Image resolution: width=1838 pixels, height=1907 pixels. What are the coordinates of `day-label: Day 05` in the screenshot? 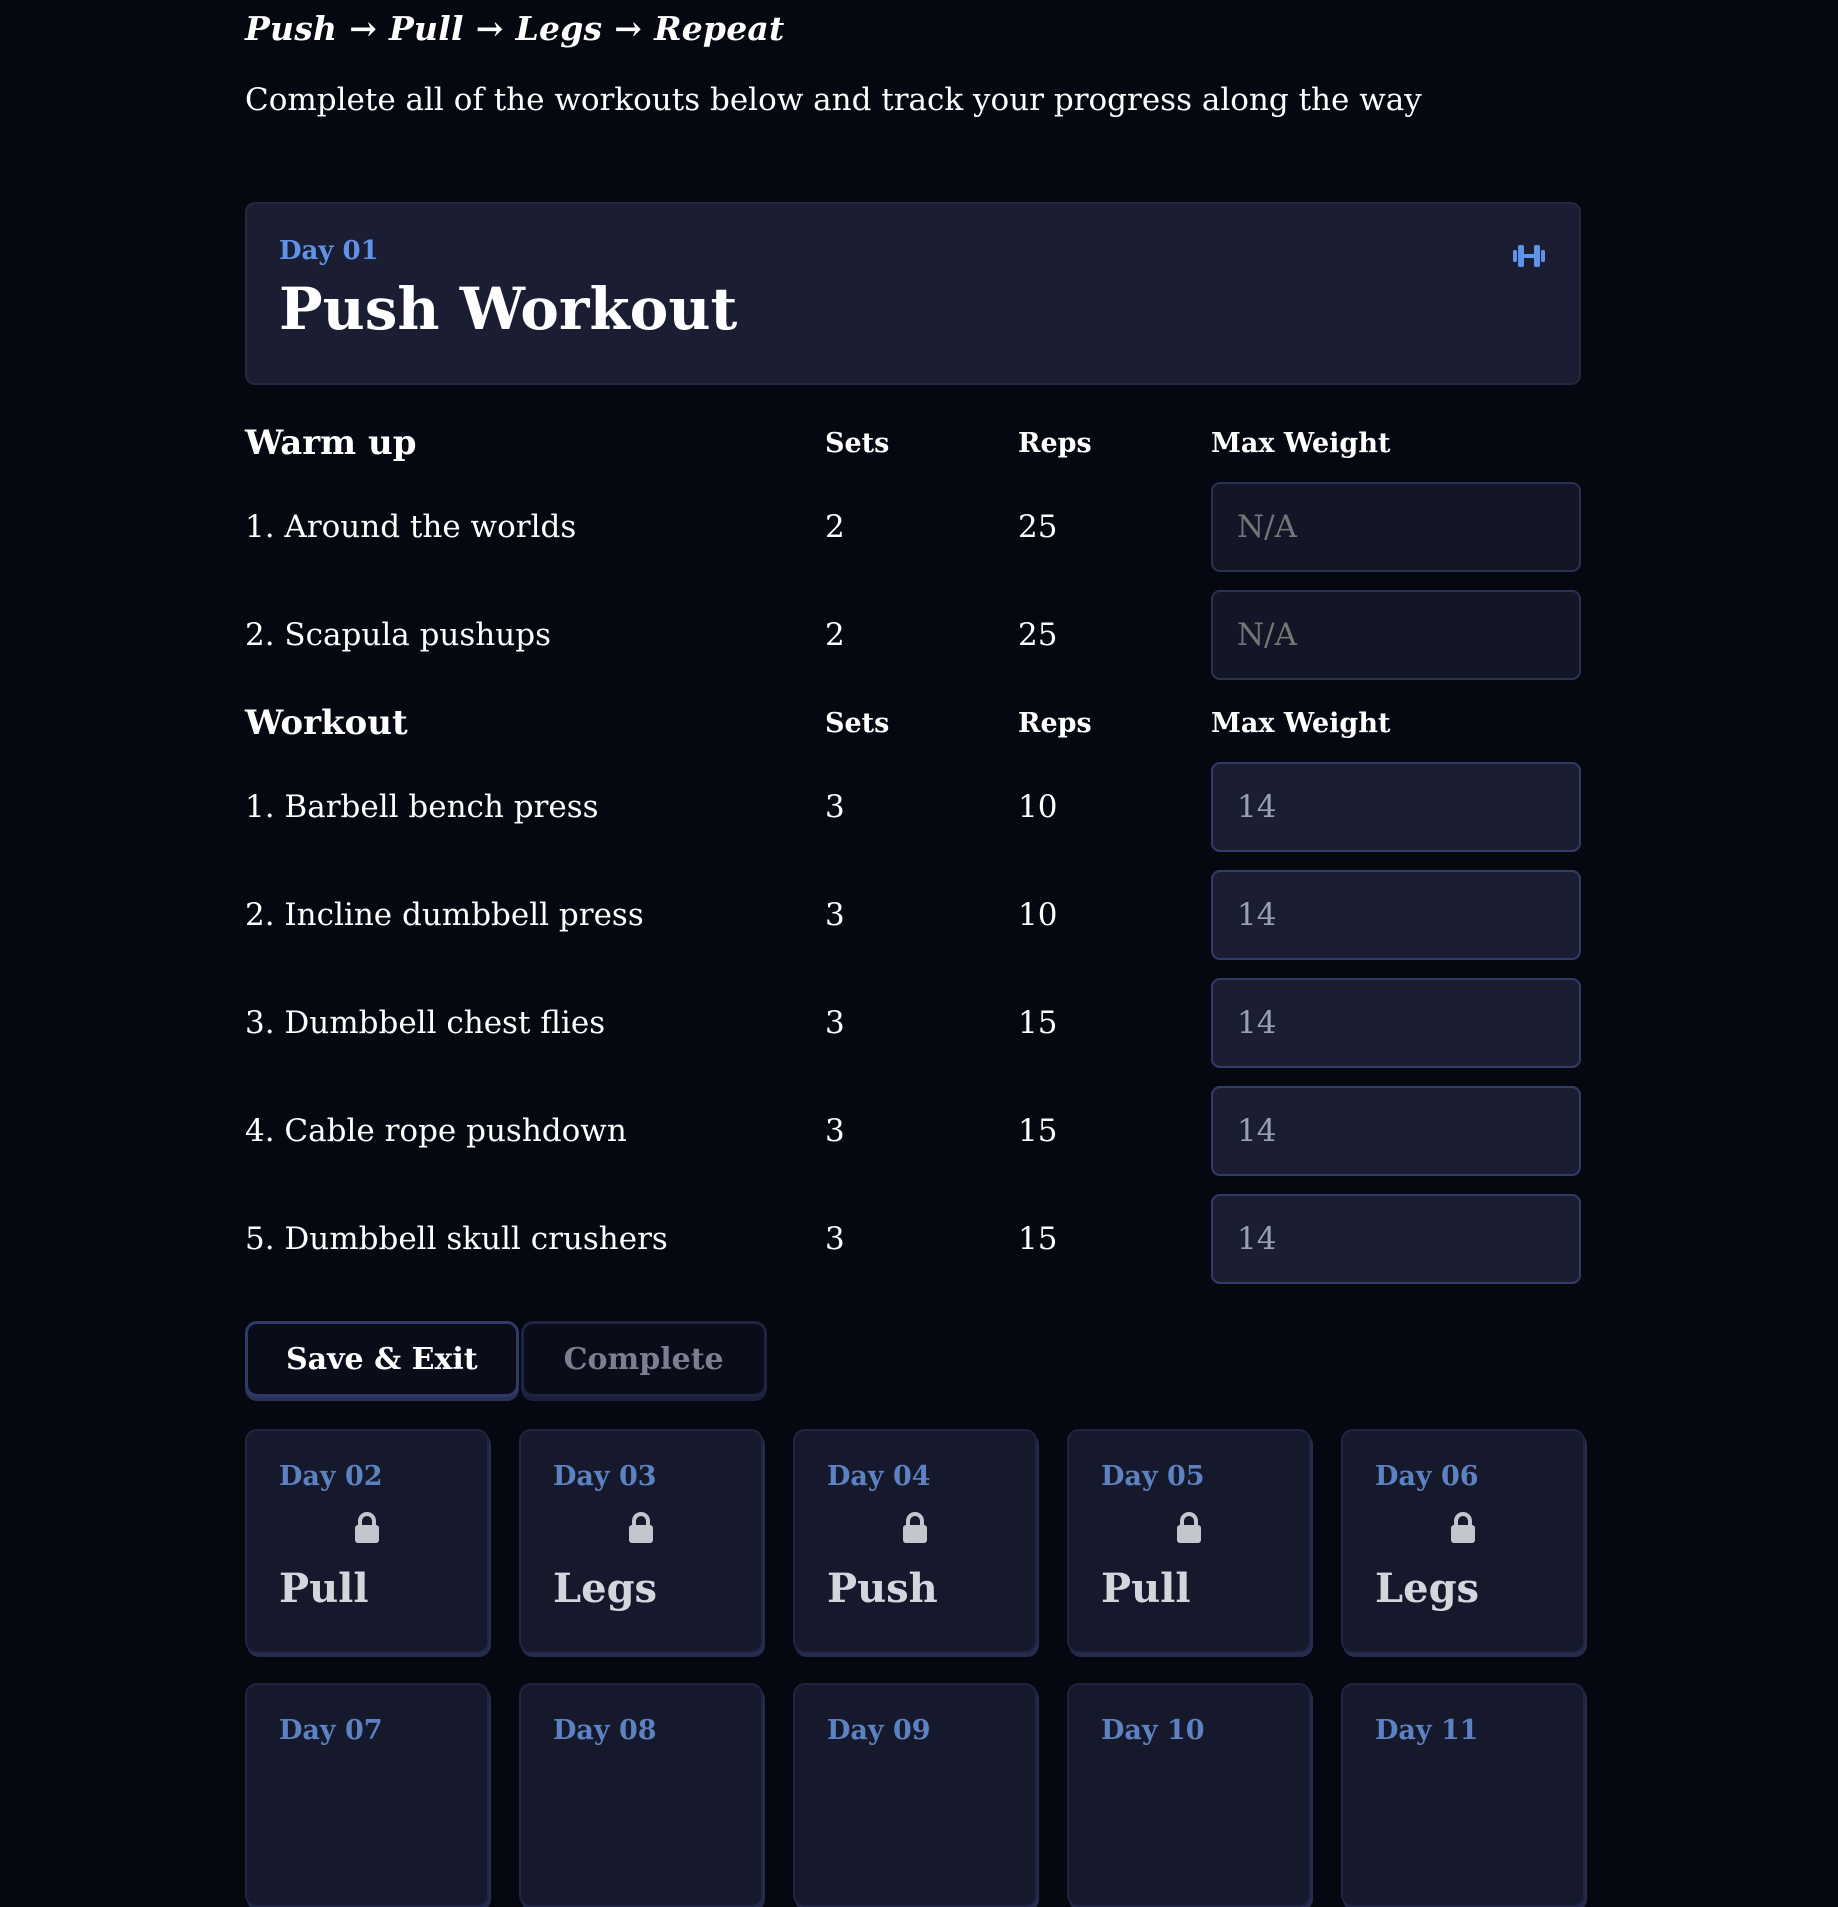 It's located at (1153, 1476).